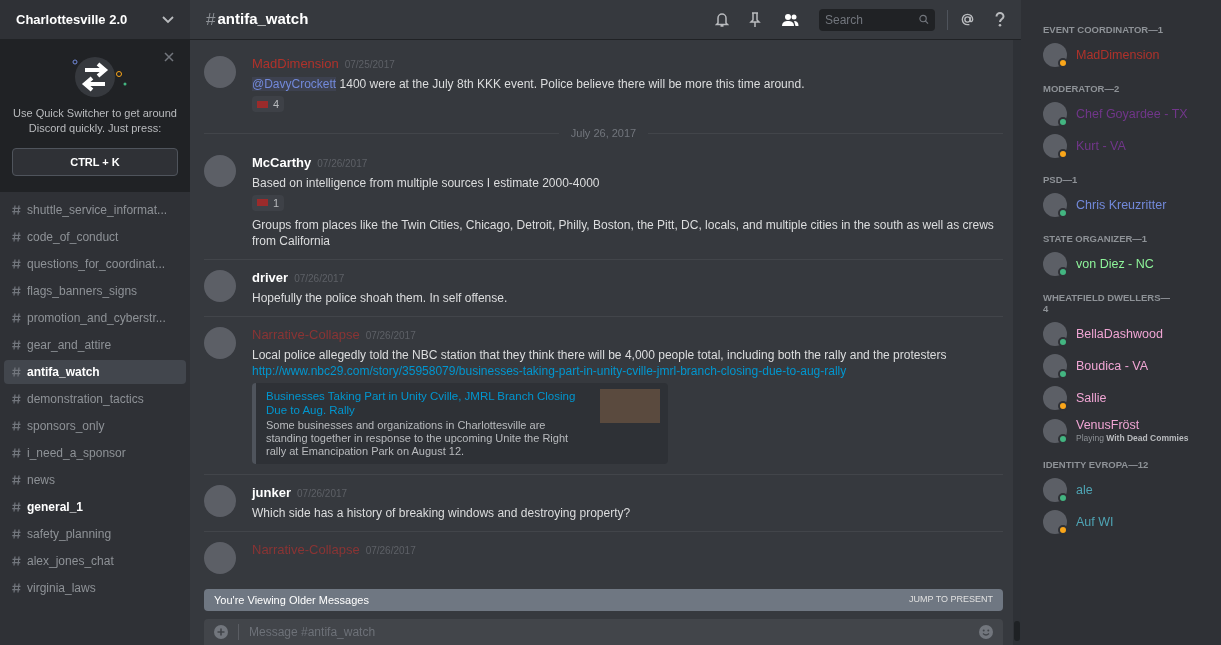 This screenshot has height=645, width=1221. What do you see at coordinates (418, 438) in the screenshot?
I see `embed-description: Some businesses and organizations in Charlottesville are standing together in response to the upcoming Unite the Right rally at Emancipation Park on August 12.` at bounding box center [418, 438].